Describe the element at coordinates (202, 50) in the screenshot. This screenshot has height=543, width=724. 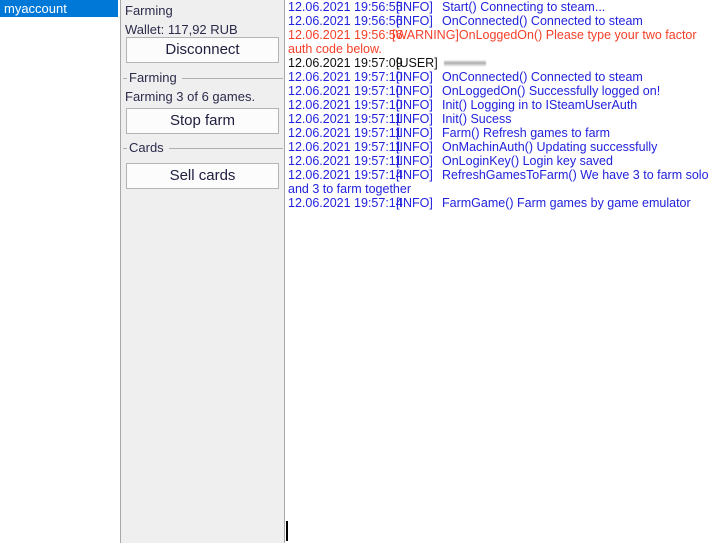
I see `disconnect-button: Disconnect` at that location.